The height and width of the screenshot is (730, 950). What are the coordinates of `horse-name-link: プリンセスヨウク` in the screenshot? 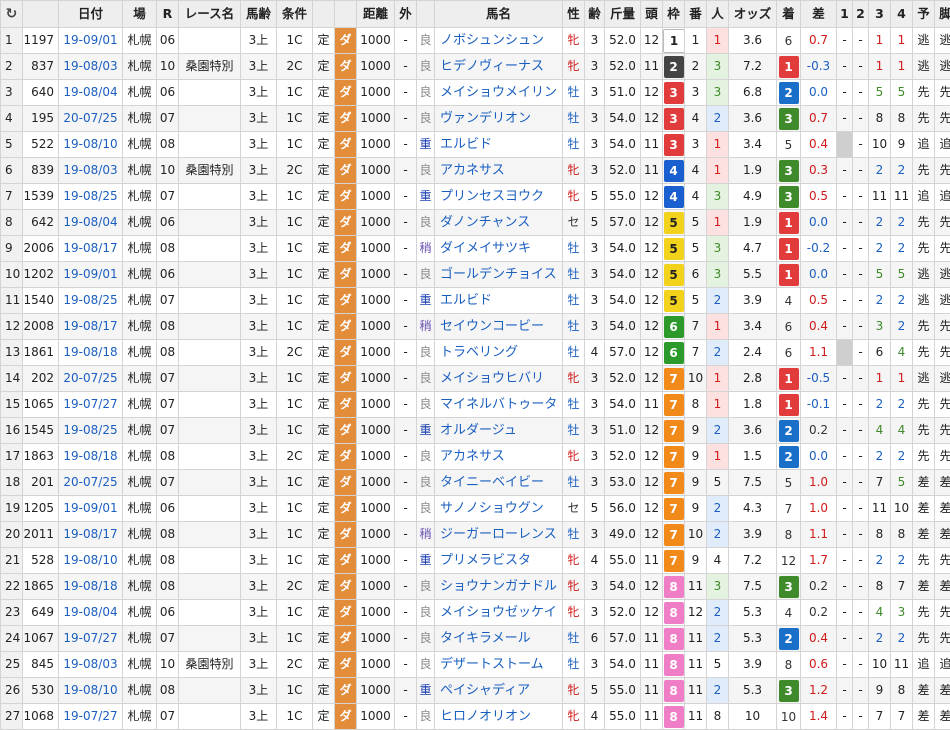 It's located at (499, 197).